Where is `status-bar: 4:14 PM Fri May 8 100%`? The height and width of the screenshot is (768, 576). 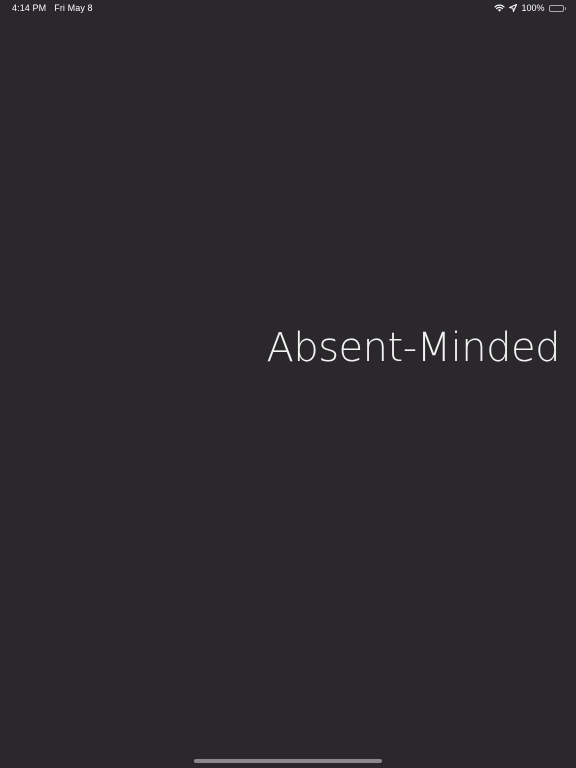 status-bar: 4:14 PM Fri May 8 100% is located at coordinates (288, 9).